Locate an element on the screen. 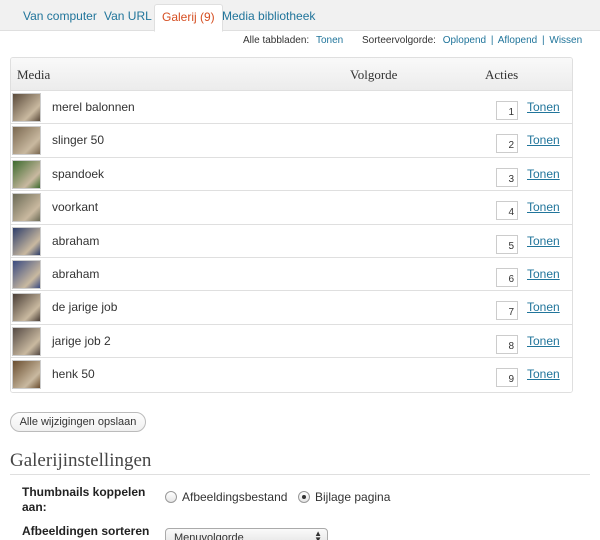 This screenshot has height=540, width=600. order-input: 4 is located at coordinates (507, 211).